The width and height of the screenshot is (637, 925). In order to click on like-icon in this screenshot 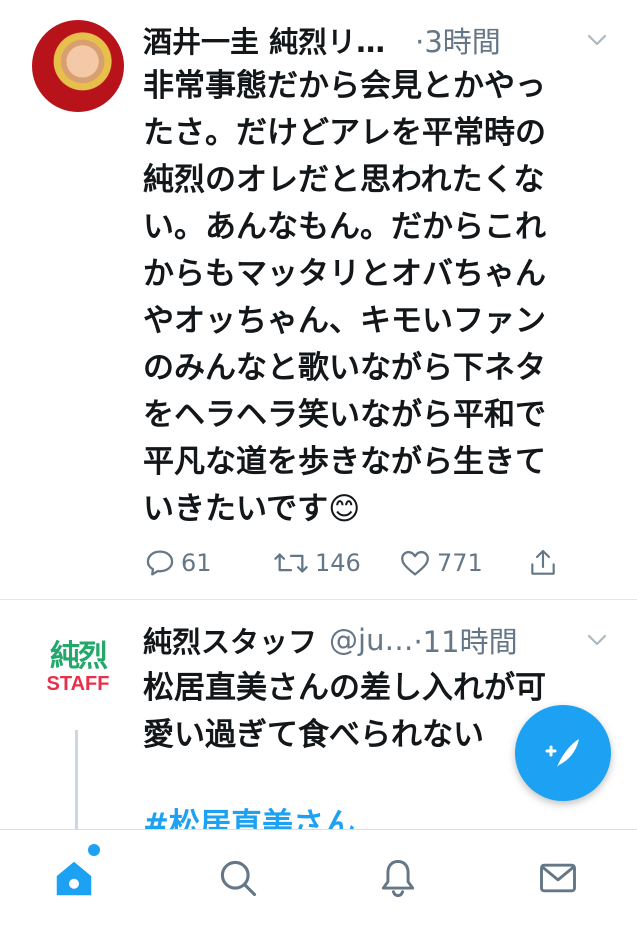, I will do `click(415, 563)`.